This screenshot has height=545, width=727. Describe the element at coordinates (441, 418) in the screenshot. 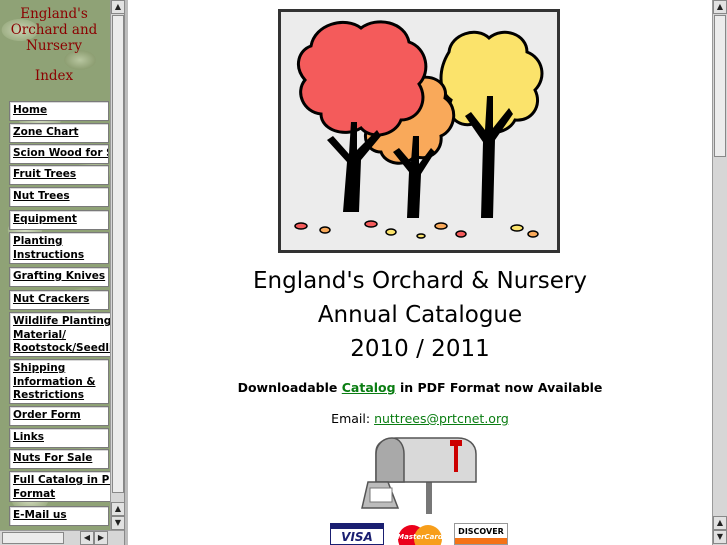

I see `email-link: nuttrees@prtcnet.org` at that location.